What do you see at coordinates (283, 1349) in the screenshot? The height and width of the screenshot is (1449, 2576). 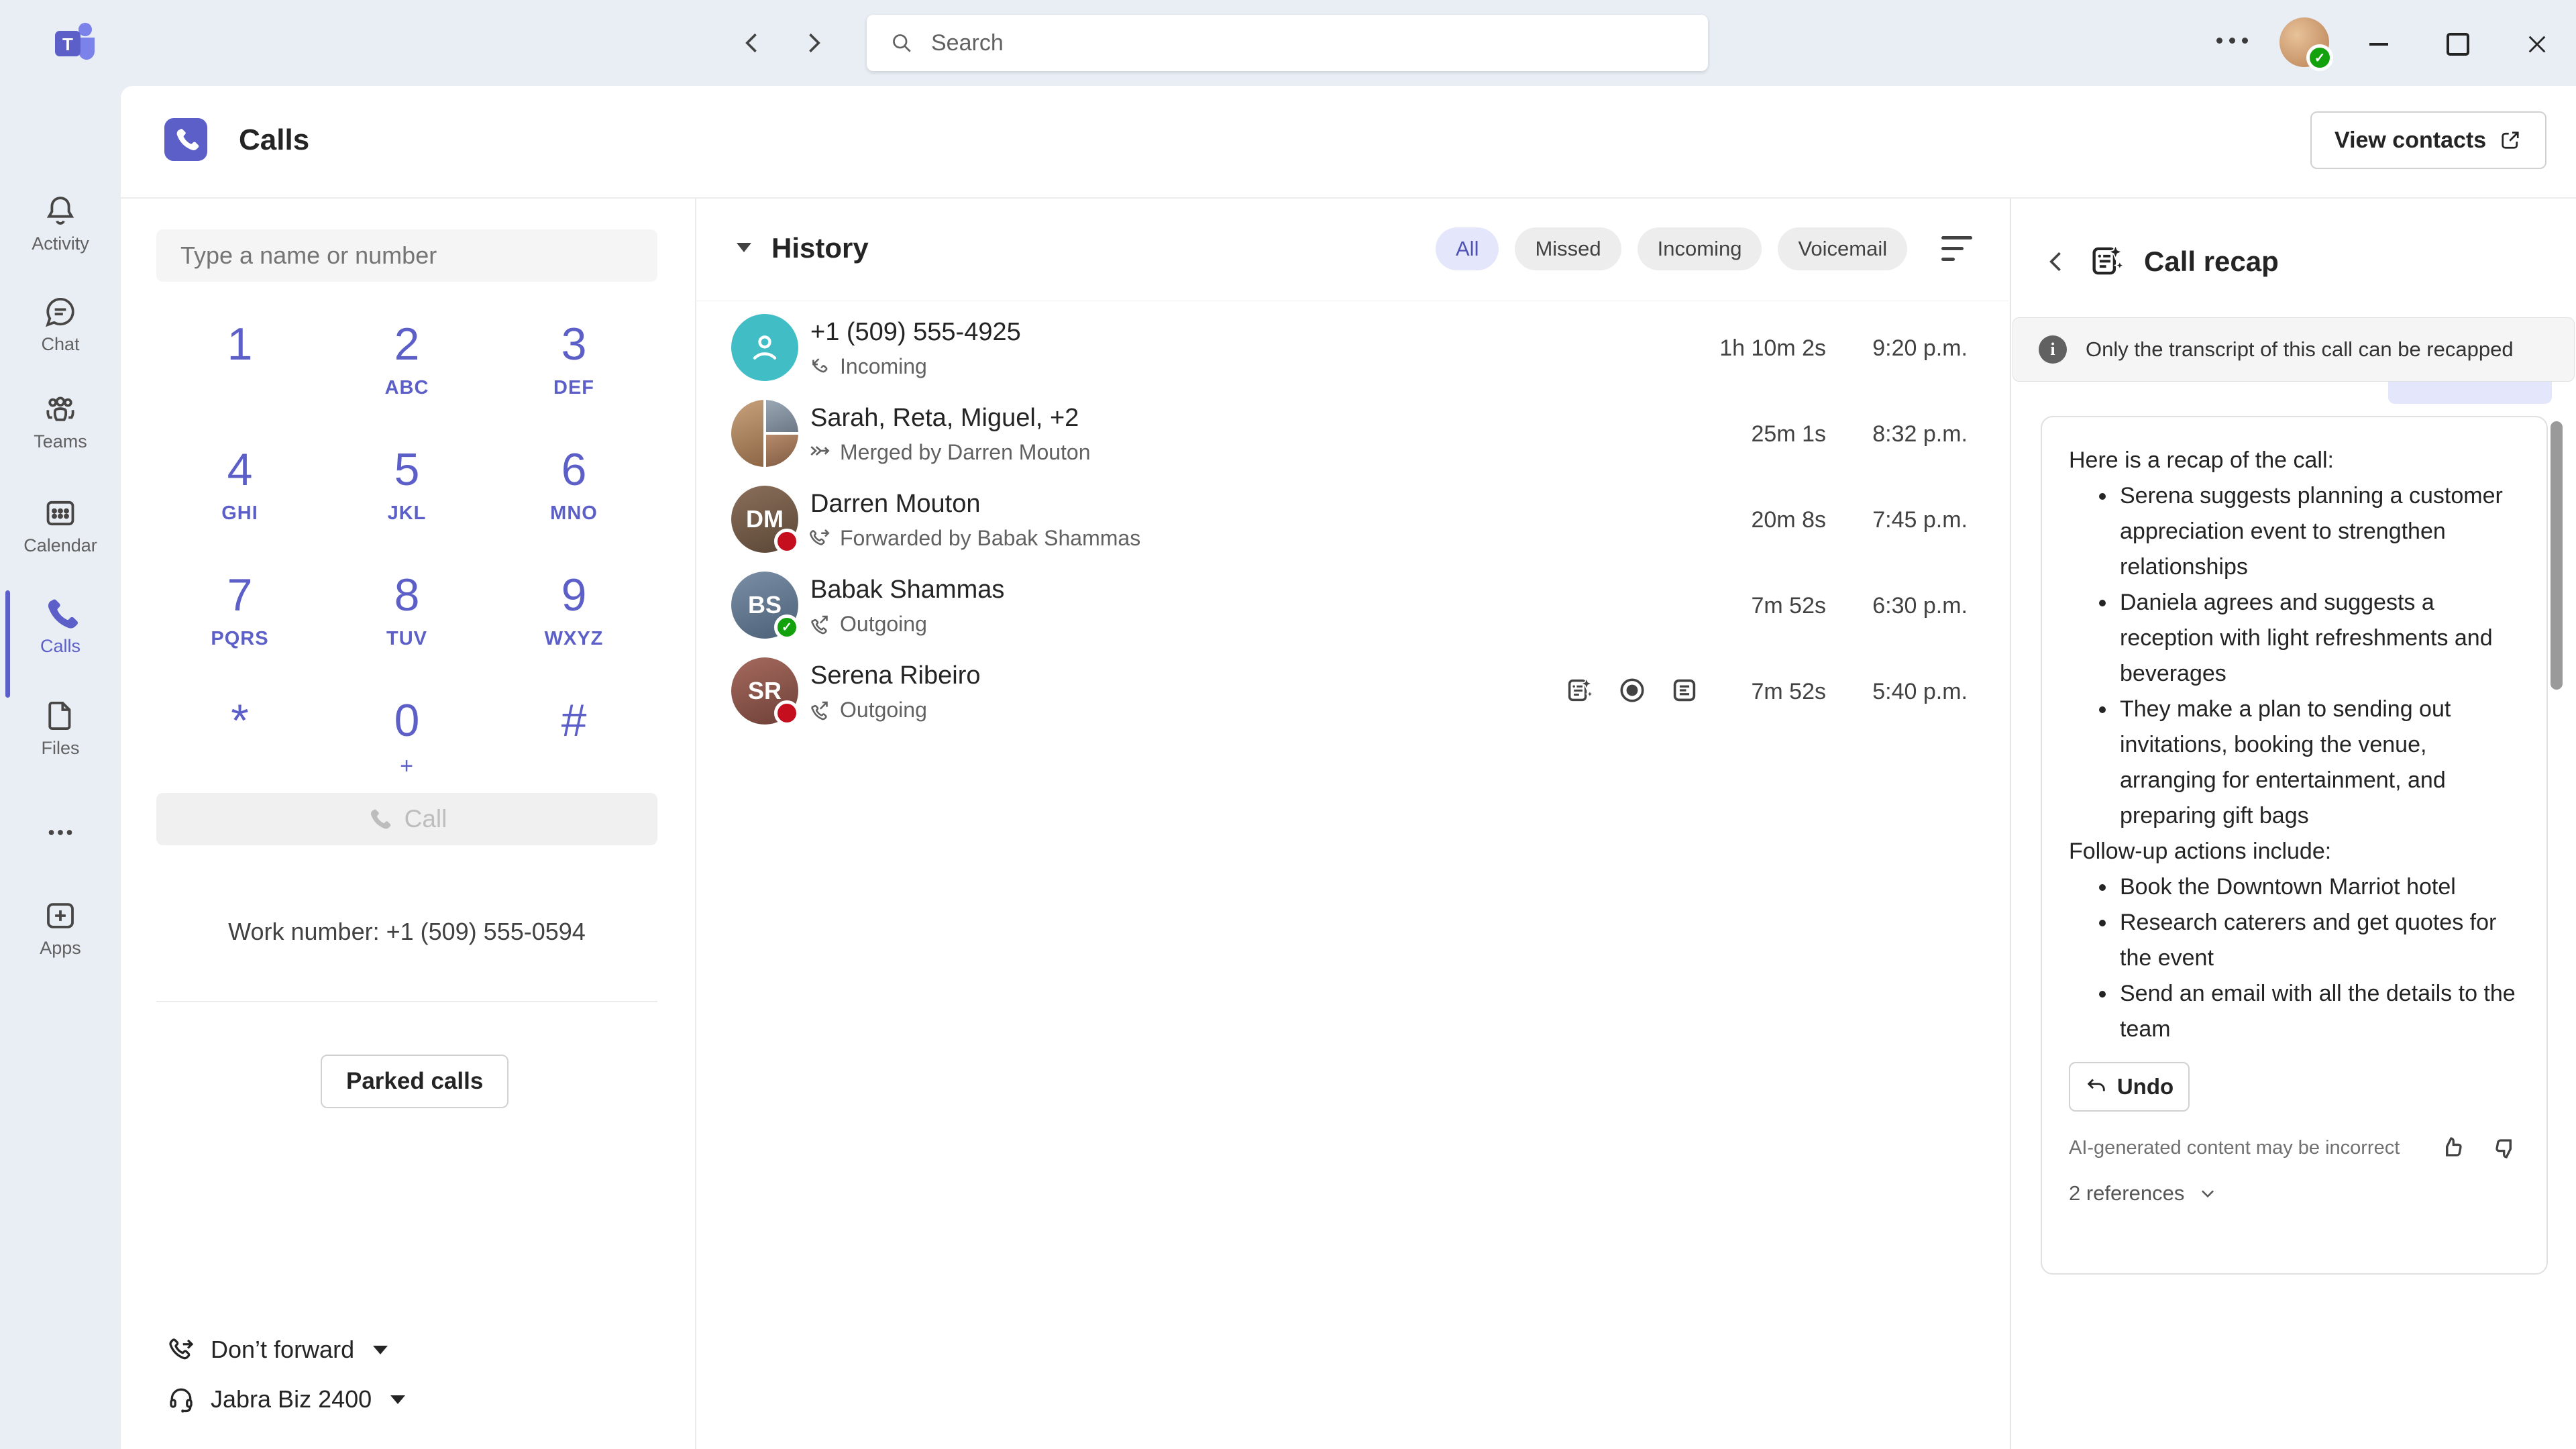 I see `forwarding-label: Don’t forward` at bounding box center [283, 1349].